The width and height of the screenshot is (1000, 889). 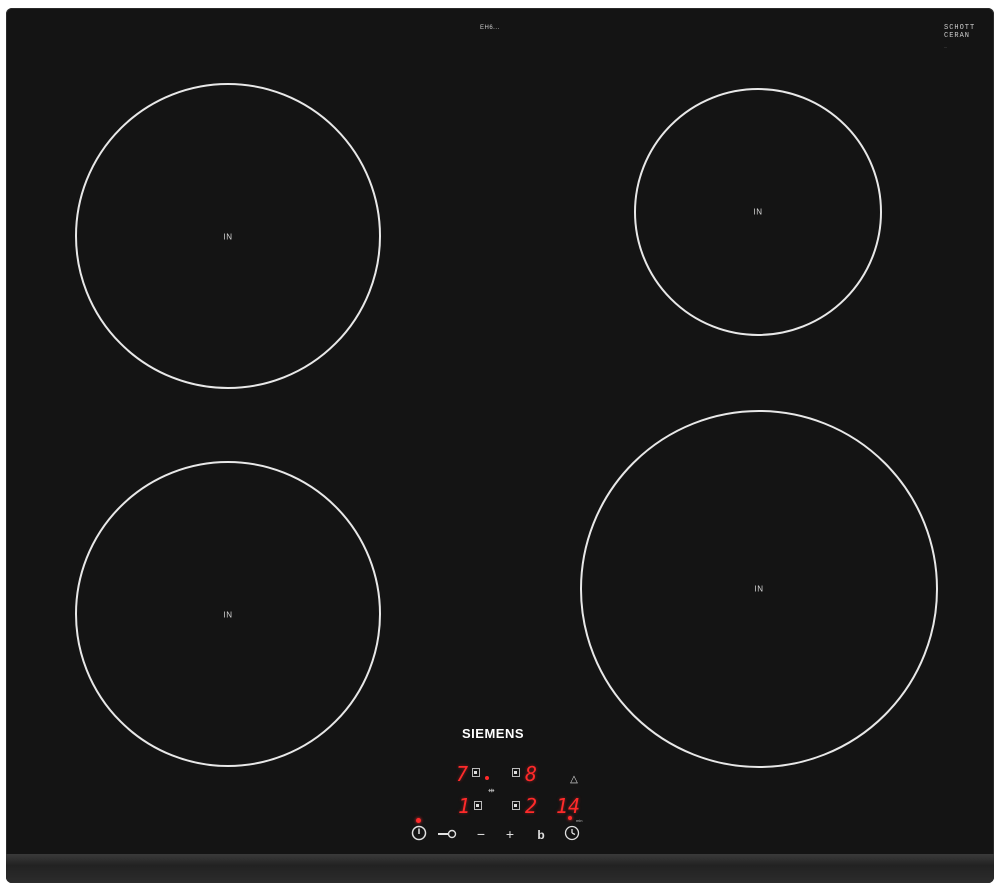 What do you see at coordinates (464, 806) in the screenshot?
I see `display-front-left: 1` at bounding box center [464, 806].